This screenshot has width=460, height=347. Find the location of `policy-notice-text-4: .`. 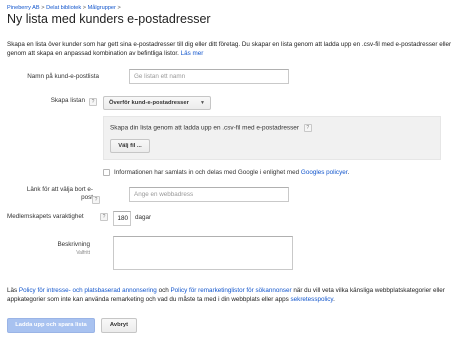

policy-notice-text-4: . is located at coordinates (334, 299).